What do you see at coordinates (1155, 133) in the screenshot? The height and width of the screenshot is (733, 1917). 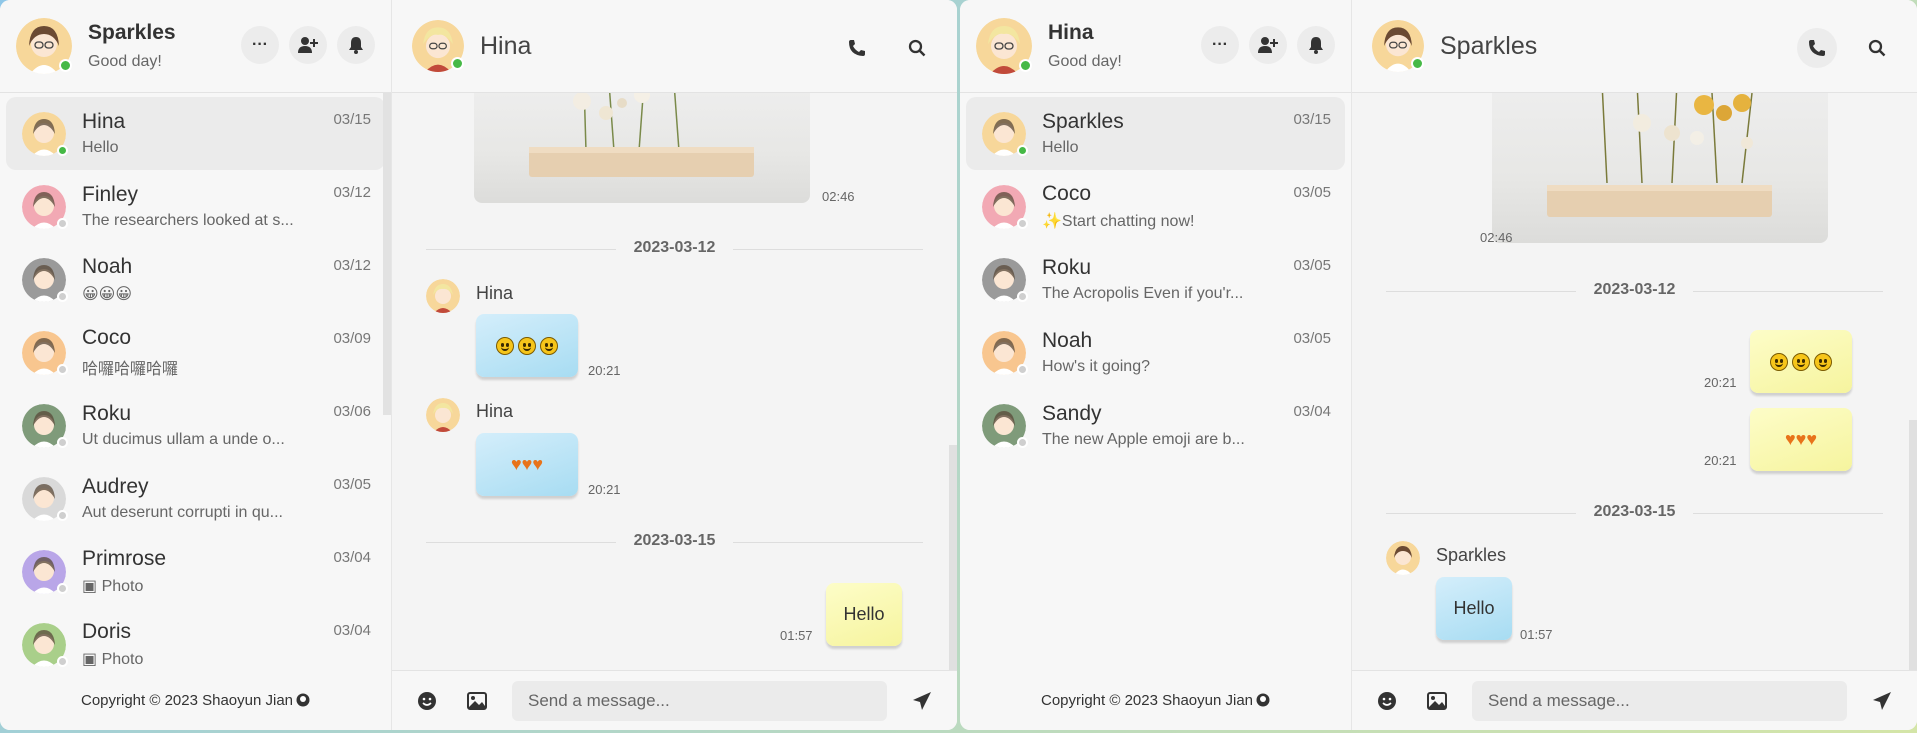 I see `contact-item: Sparkles Hello 03/15` at bounding box center [1155, 133].